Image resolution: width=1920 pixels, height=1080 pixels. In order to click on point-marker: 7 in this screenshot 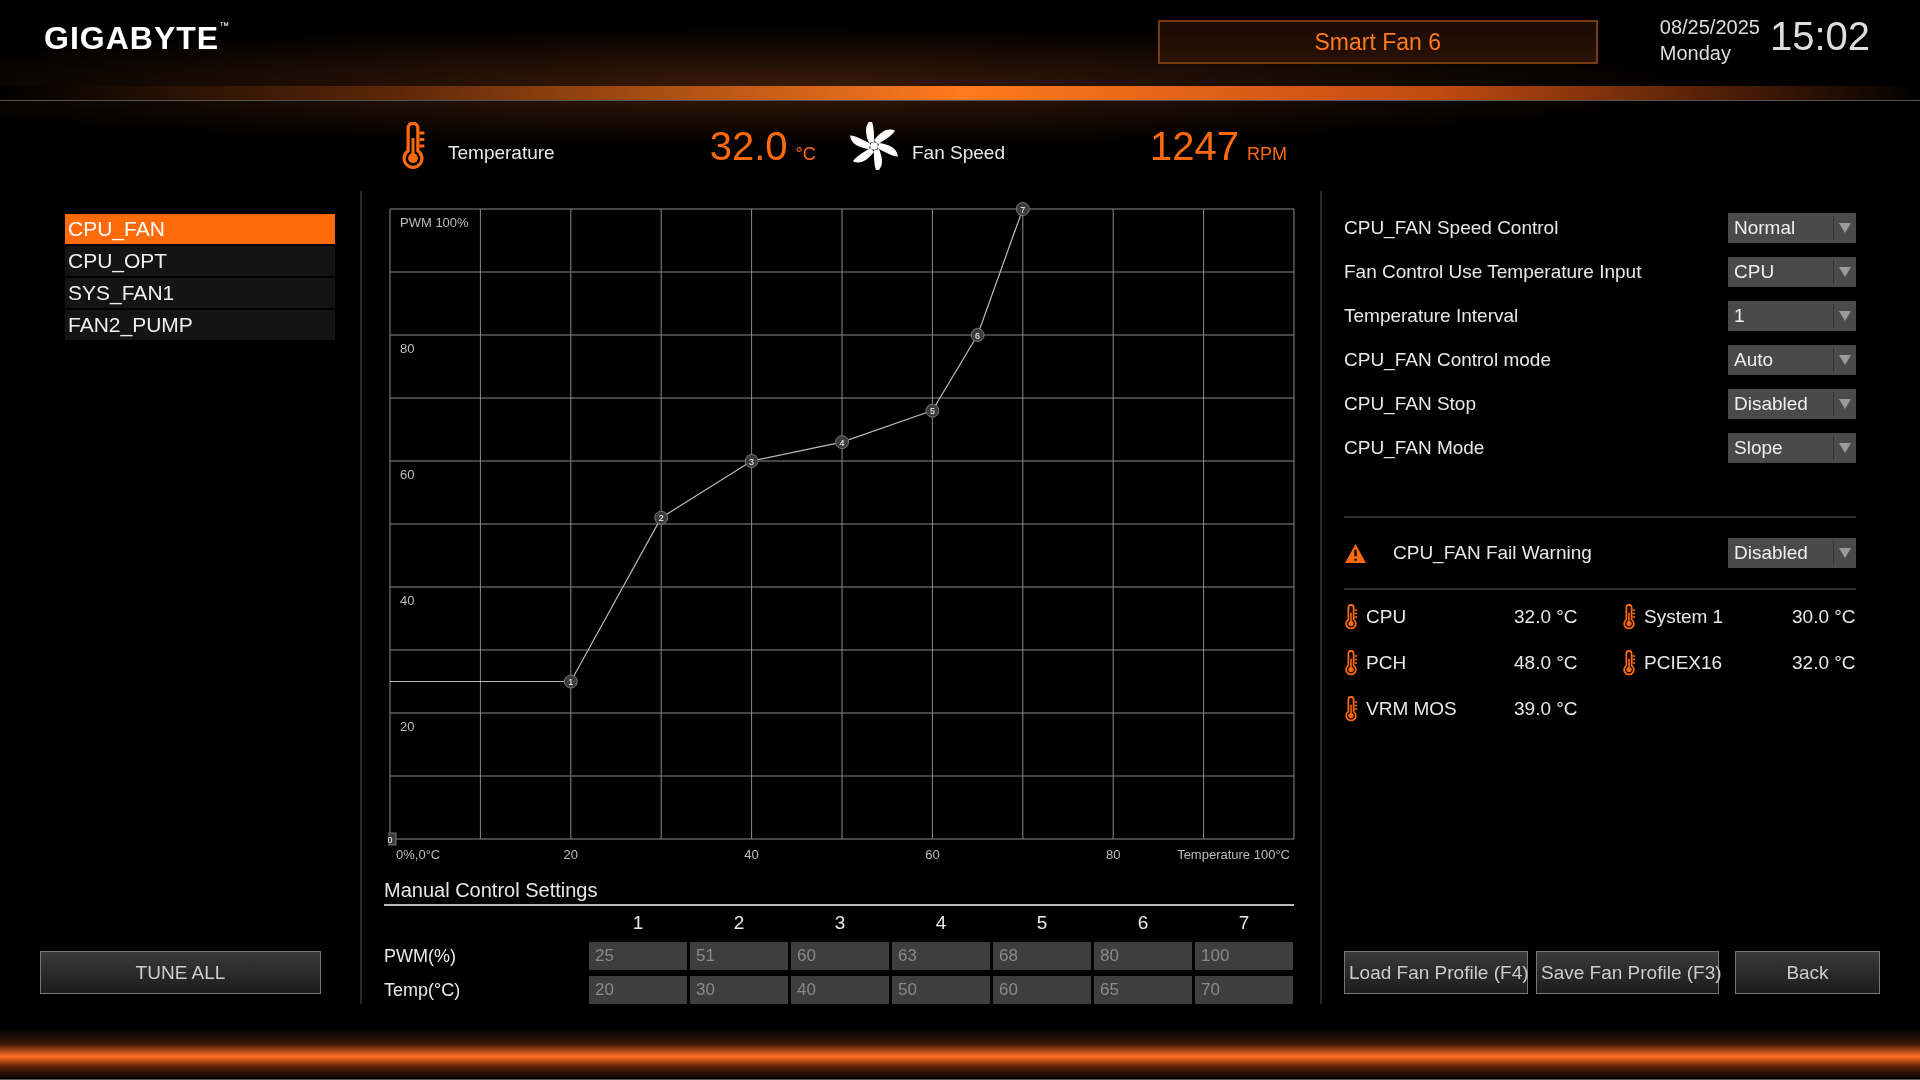, I will do `click(1022, 209)`.